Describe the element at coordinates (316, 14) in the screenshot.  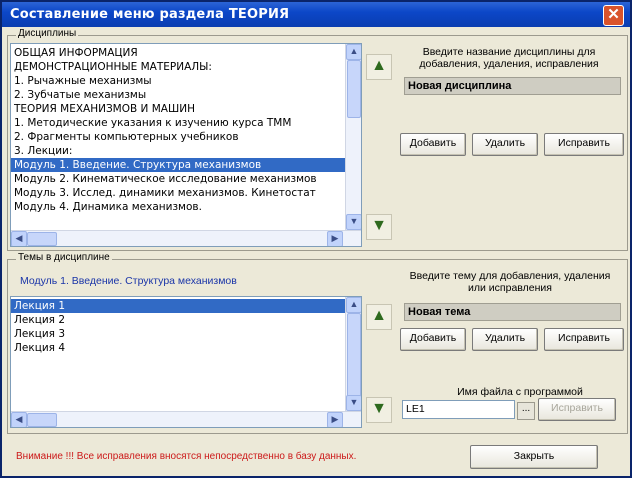
I see `title-bar: Составление меню раздела ТЕОРИЯ ✕` at that location.